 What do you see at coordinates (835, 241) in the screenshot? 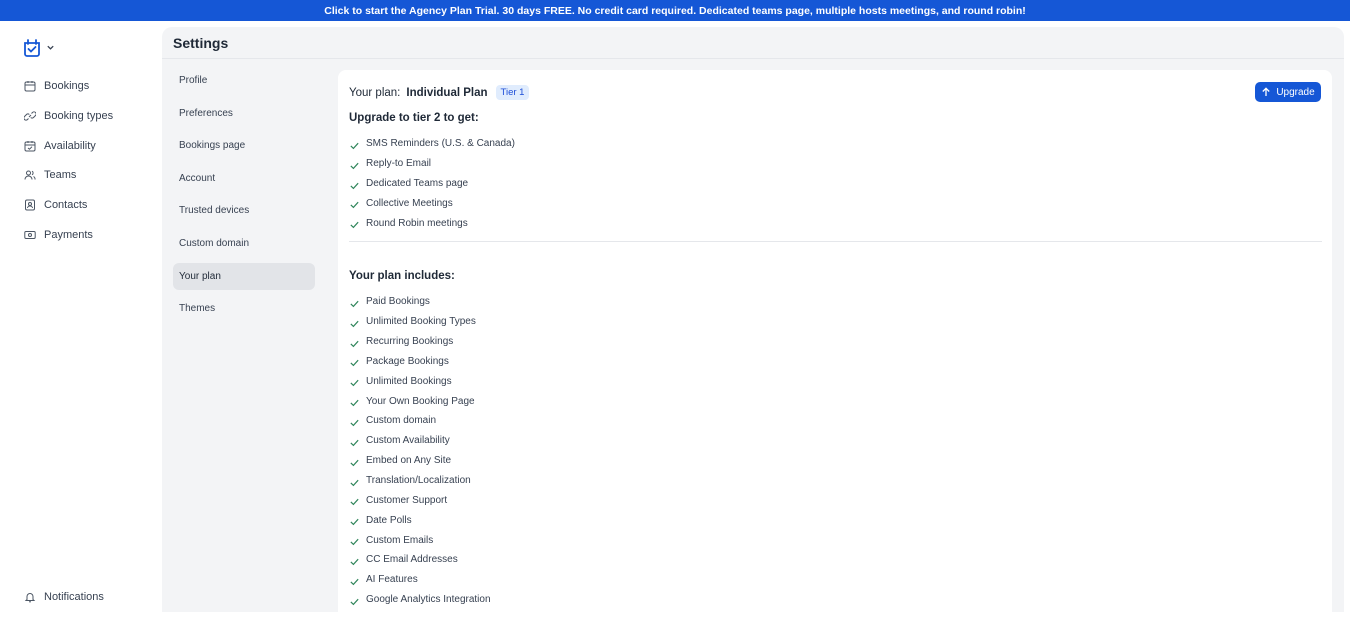
I see `divider` at bounding box center [835, 241].